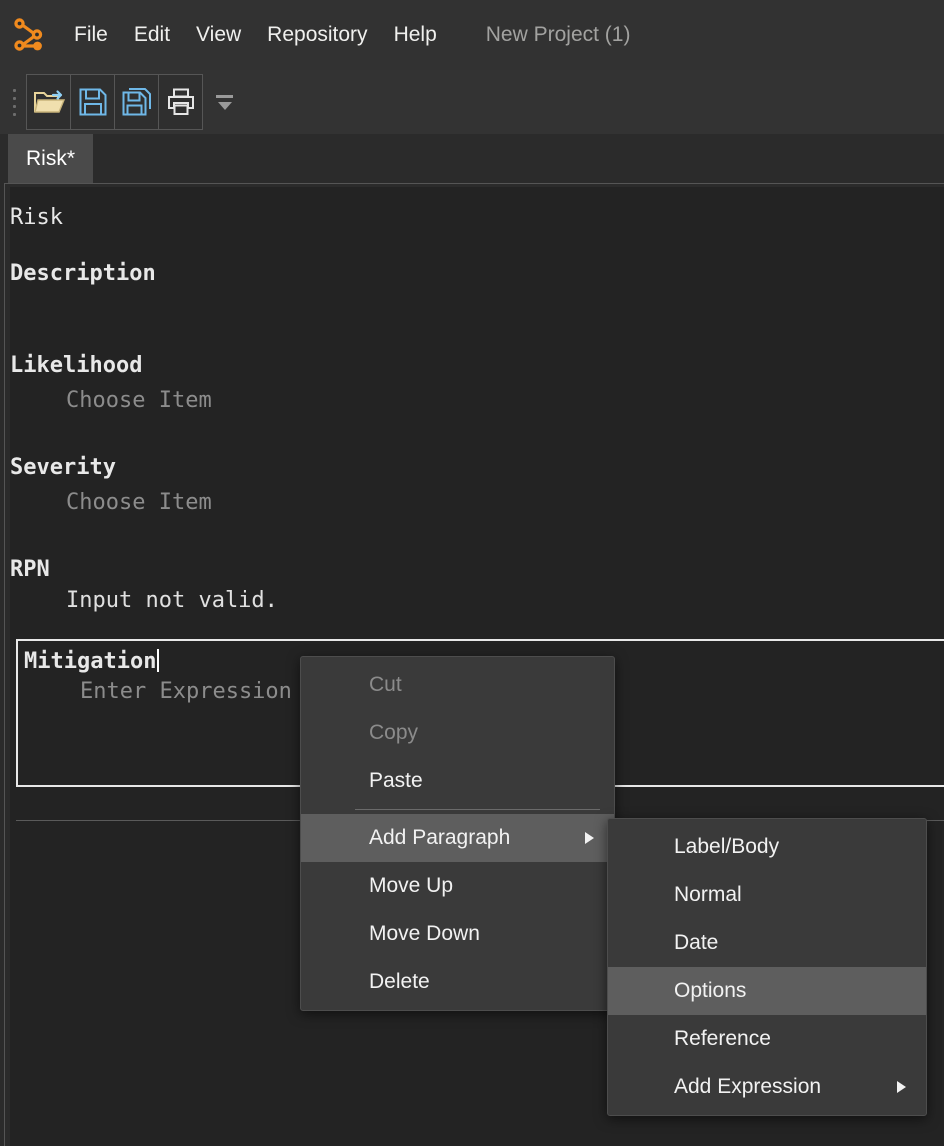 Image resolution: width=944 pixels, height=1146 pixels. What do you see at coordinates (144, 600) in the screenshot?
I see `rpn-value: Input not valid.` at bounding box center [144, 600].